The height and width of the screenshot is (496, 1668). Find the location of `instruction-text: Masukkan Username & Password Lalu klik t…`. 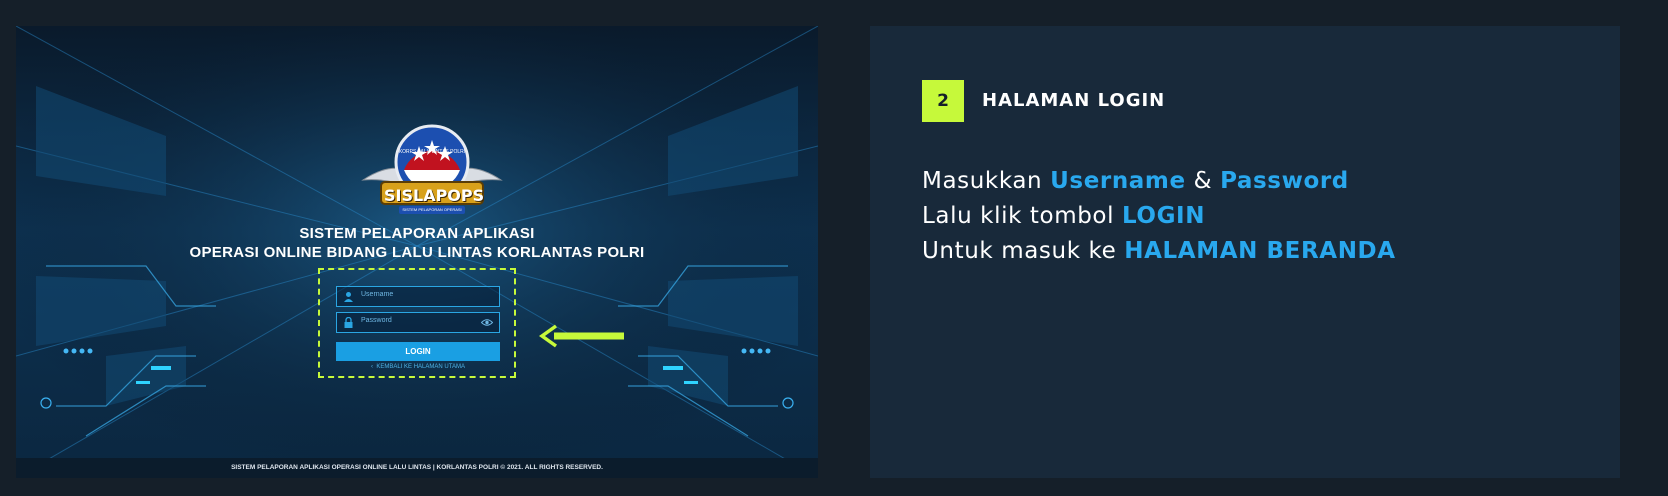

instruction-text: Masukkan Username & Password Lalu klik t… is located at coordinates (1159, 216).